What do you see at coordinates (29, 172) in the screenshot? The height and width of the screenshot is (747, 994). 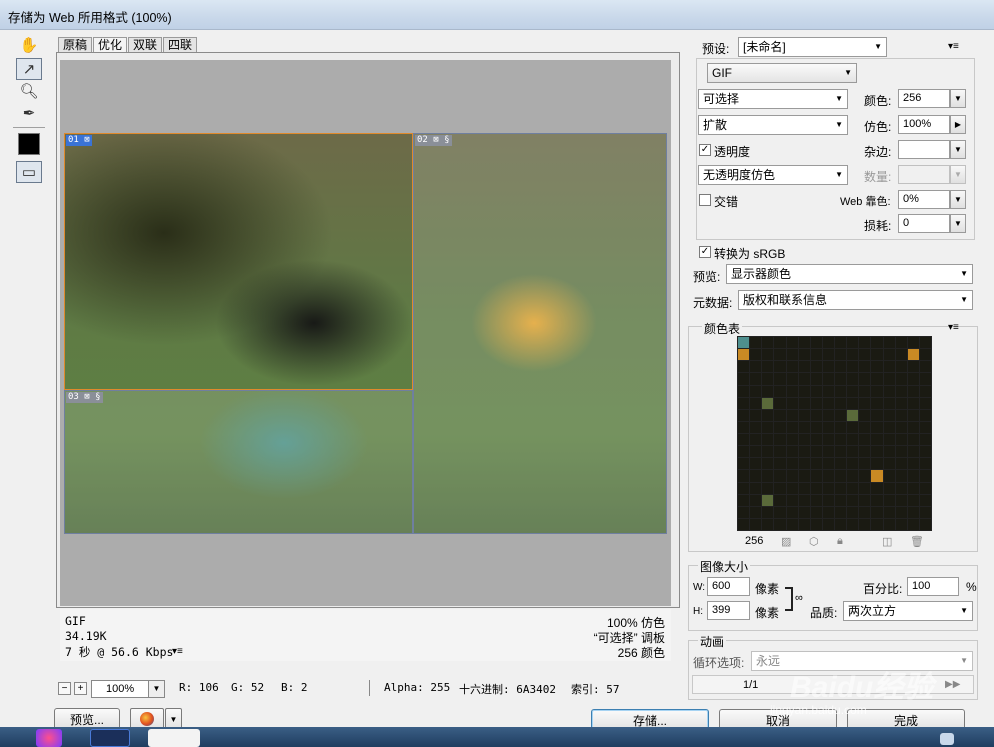 I see `toggle-slices-icon: ▭` at bounding box center [29, 172].